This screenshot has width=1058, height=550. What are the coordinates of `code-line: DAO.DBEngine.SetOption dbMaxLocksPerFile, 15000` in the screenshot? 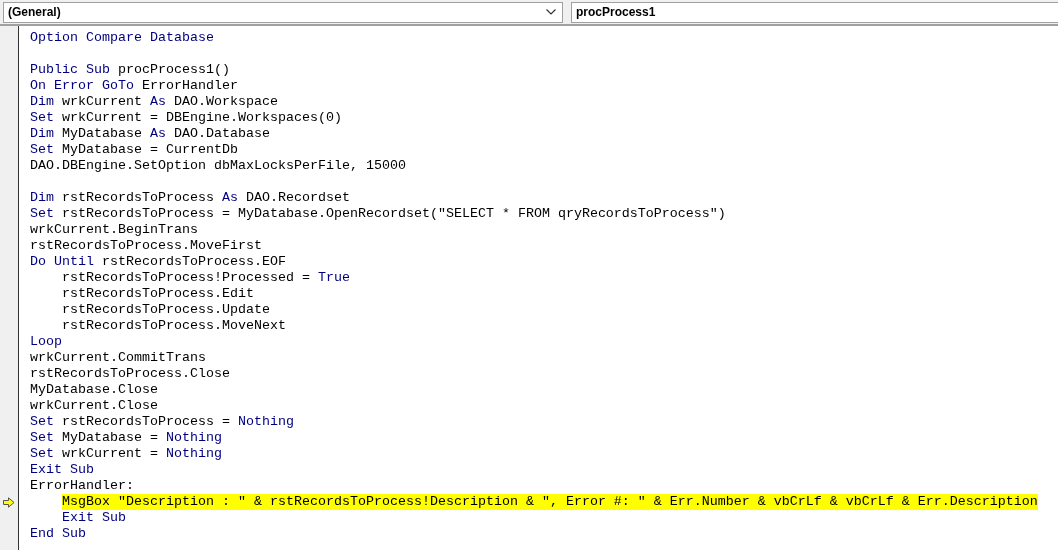 It's located at (218, 166).